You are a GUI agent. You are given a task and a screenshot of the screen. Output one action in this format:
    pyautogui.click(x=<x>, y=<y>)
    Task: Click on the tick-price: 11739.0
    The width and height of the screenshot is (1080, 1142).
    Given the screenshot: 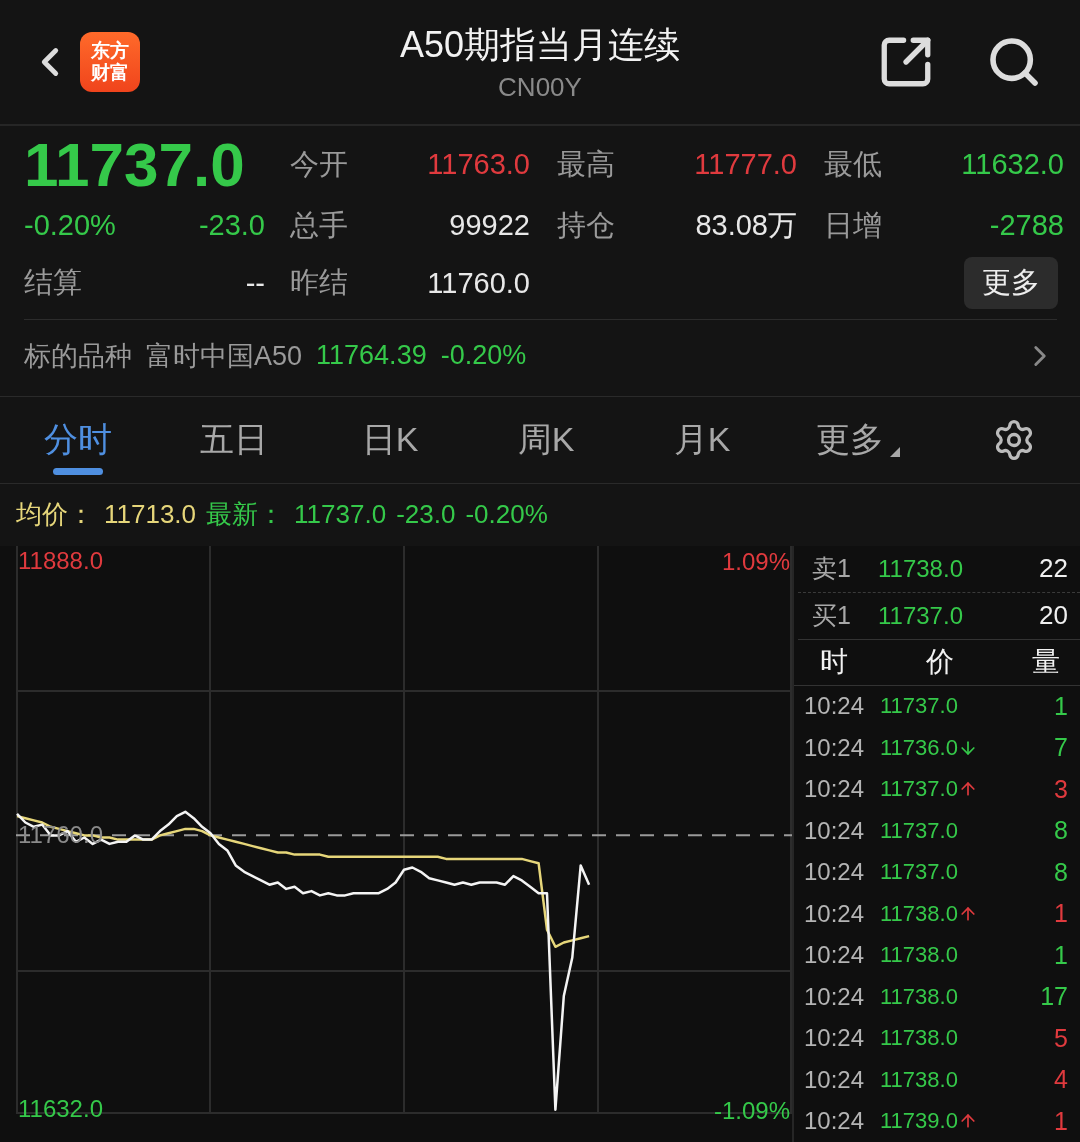 What is the action you would take?
    pyautogui.click(x=919, y=1121)
    